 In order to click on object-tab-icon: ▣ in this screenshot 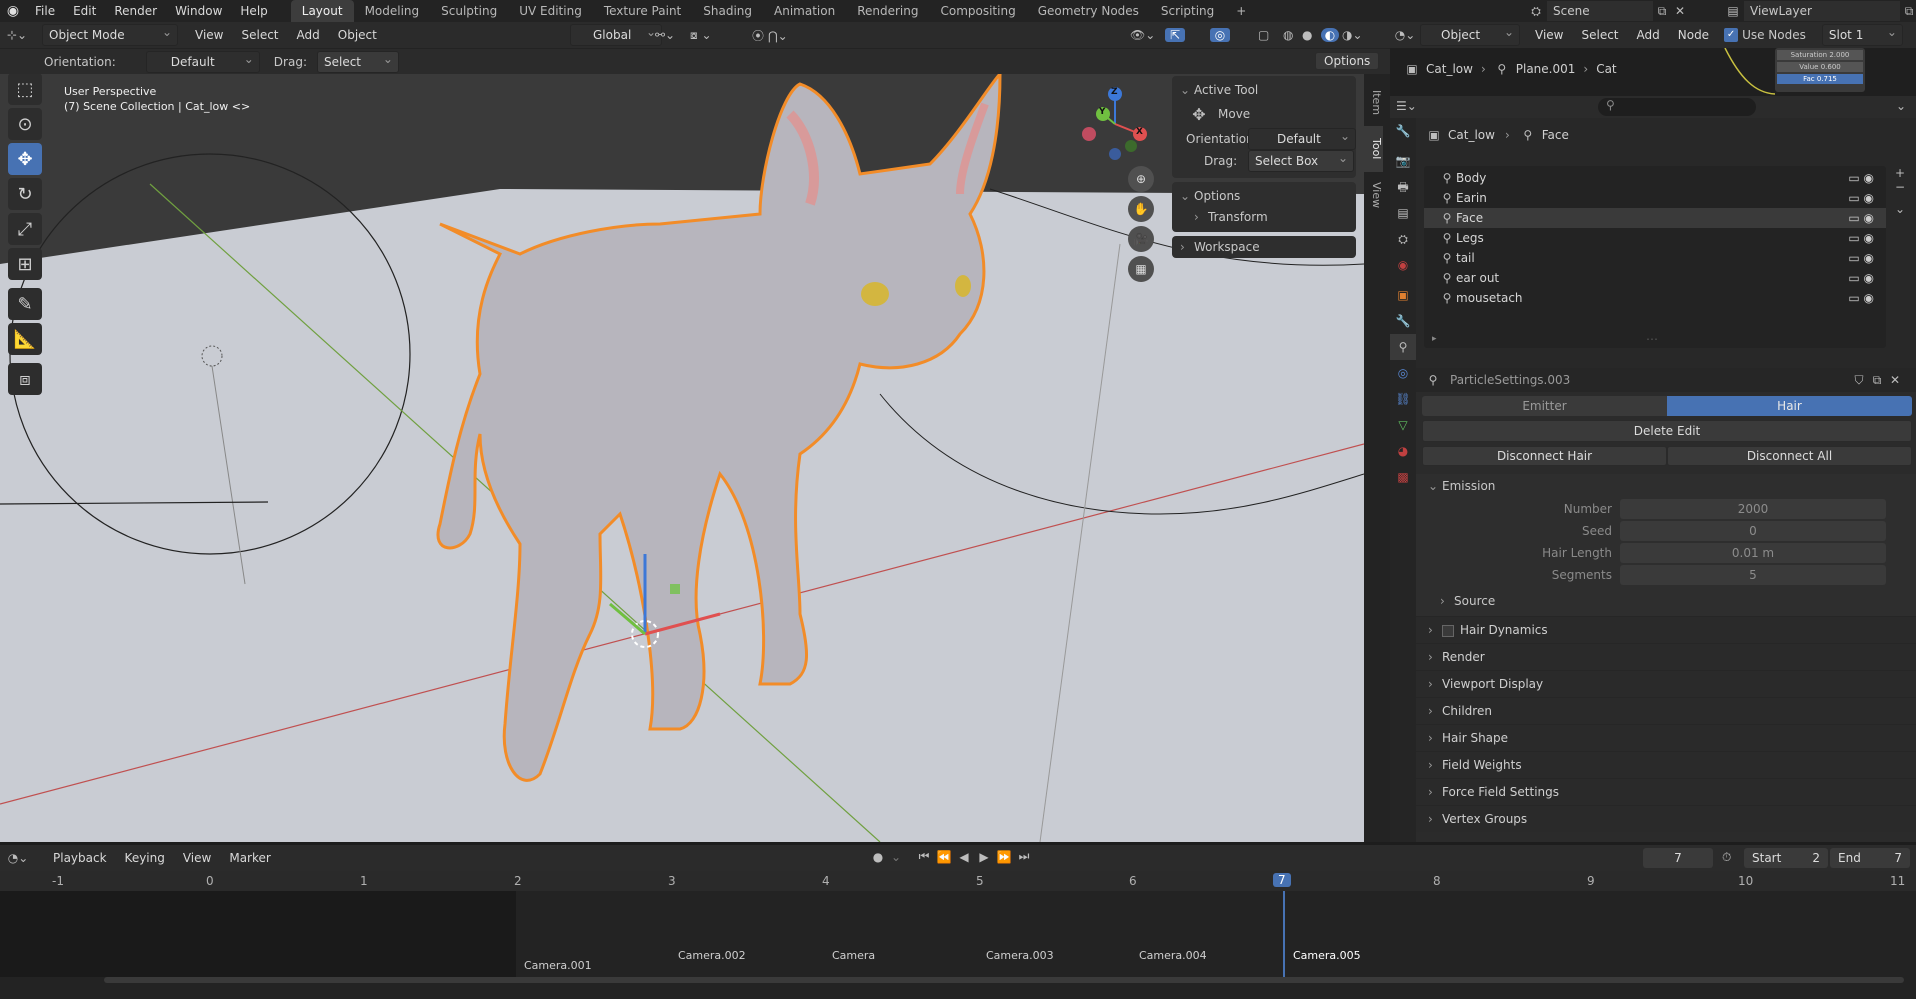, I will do `click(1403, 295)`.